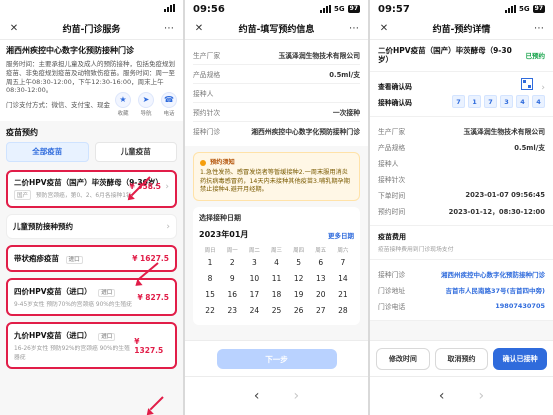  What do you see at coordinates (254, 262) in the screenshot?
I see `calendar-day: 3` at bounding box center [254, 262].